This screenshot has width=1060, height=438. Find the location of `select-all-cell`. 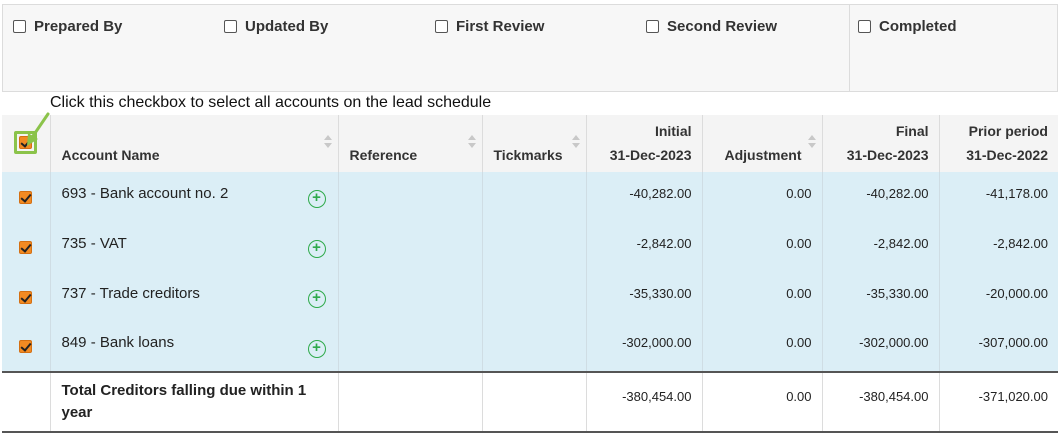

select-all-cell is located at coordinates (26, 143).